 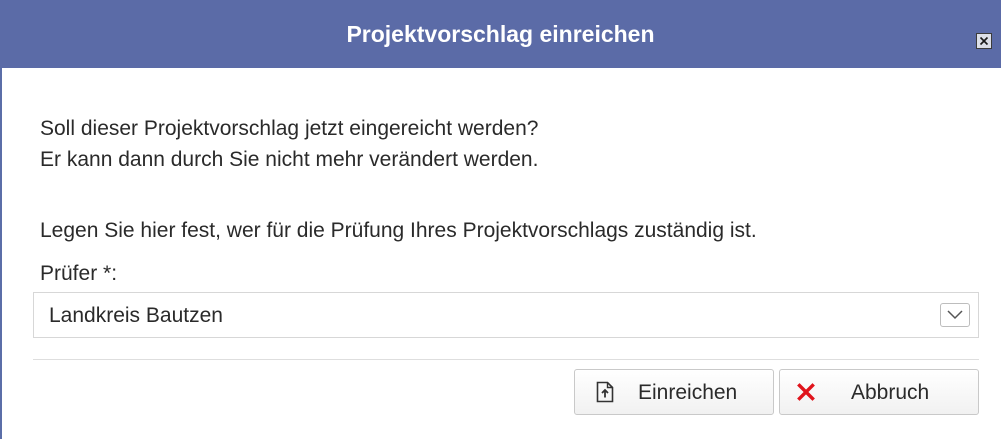 I want to click on submit-button-label: Einreichen, so click(x=688, y=392).